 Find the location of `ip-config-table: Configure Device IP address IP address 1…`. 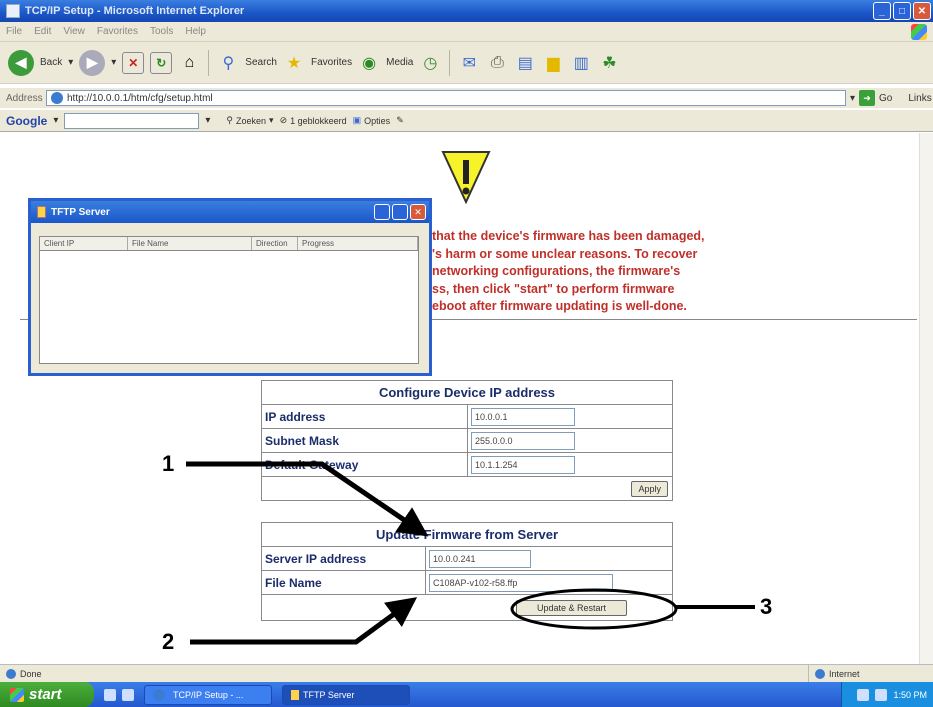

ip-config-table: Configure Device IP address IP address 1… is located at coordinates (467, 440).